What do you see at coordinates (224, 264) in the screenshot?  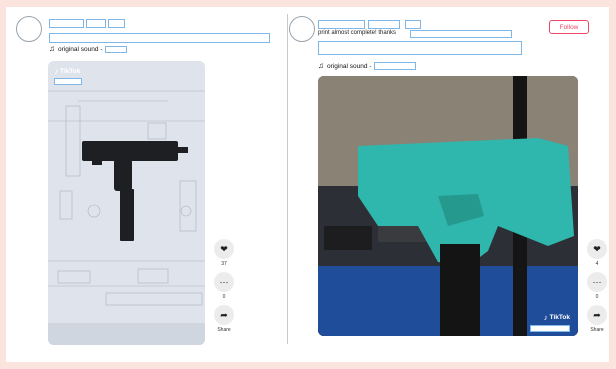 I see `like-count: 37` at bounding box center [224, 264].